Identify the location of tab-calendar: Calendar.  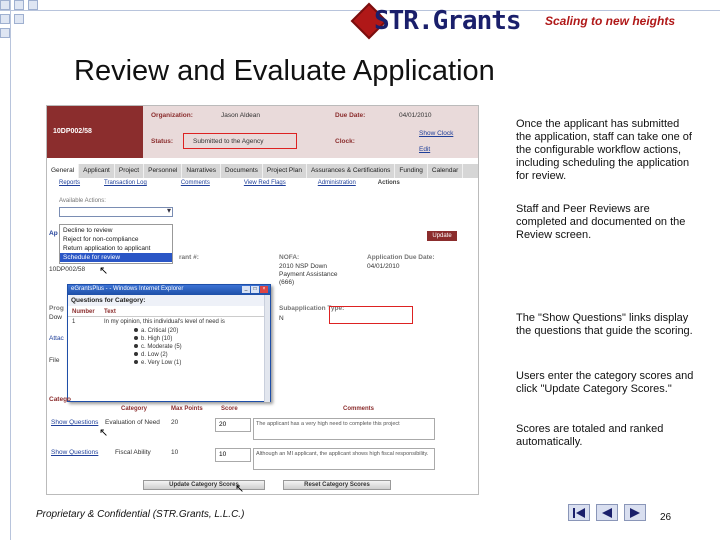
(446, 171).